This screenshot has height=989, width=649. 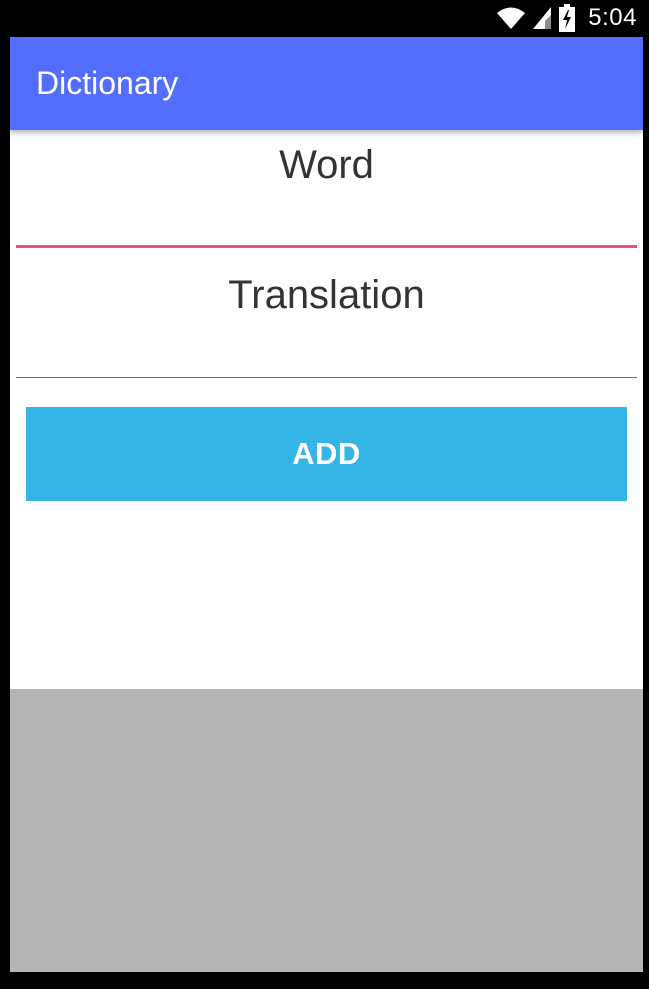 What do you see at coordinates (326, 246) in the screenshot?
I see `word-input-underline` at bounding box center [326, 246].